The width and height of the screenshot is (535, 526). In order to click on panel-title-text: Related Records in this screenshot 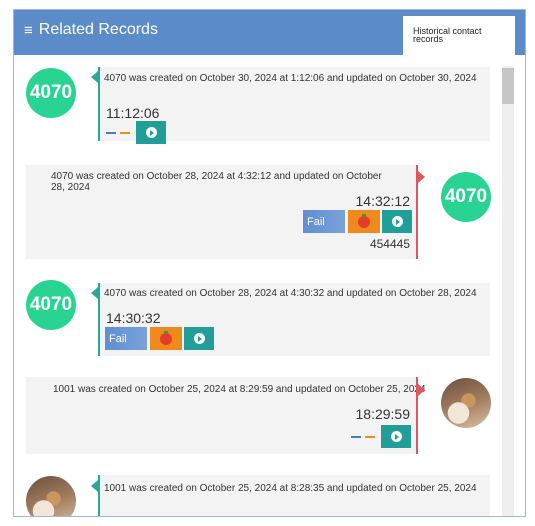, I will do `click(98, 29)`.